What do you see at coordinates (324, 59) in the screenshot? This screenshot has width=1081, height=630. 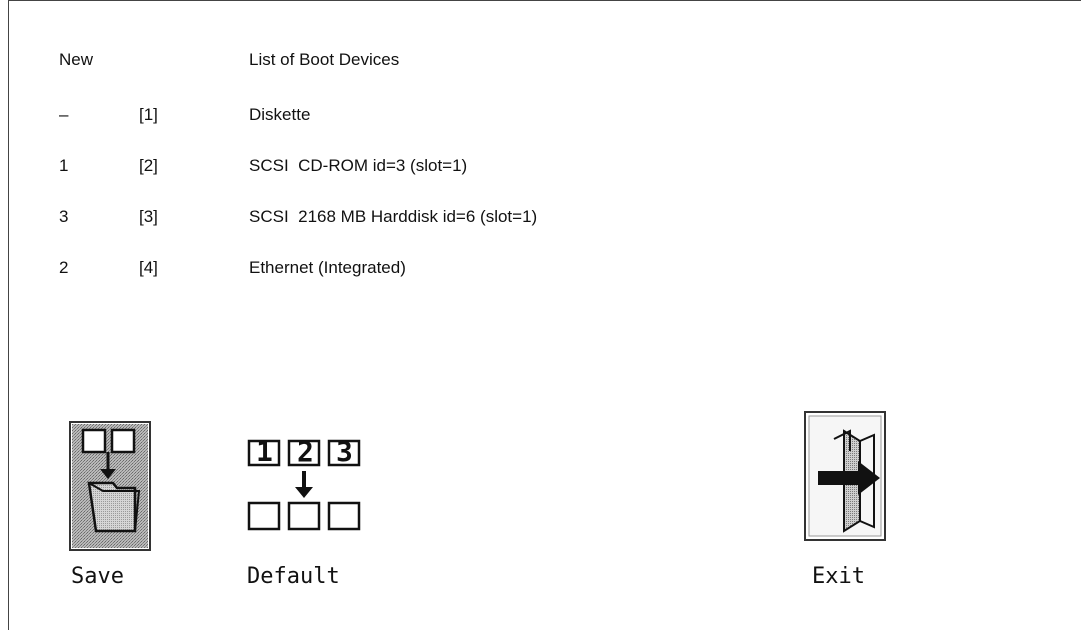 I see `list-title: List of Boot Devices` at bounding box center [324, 59].